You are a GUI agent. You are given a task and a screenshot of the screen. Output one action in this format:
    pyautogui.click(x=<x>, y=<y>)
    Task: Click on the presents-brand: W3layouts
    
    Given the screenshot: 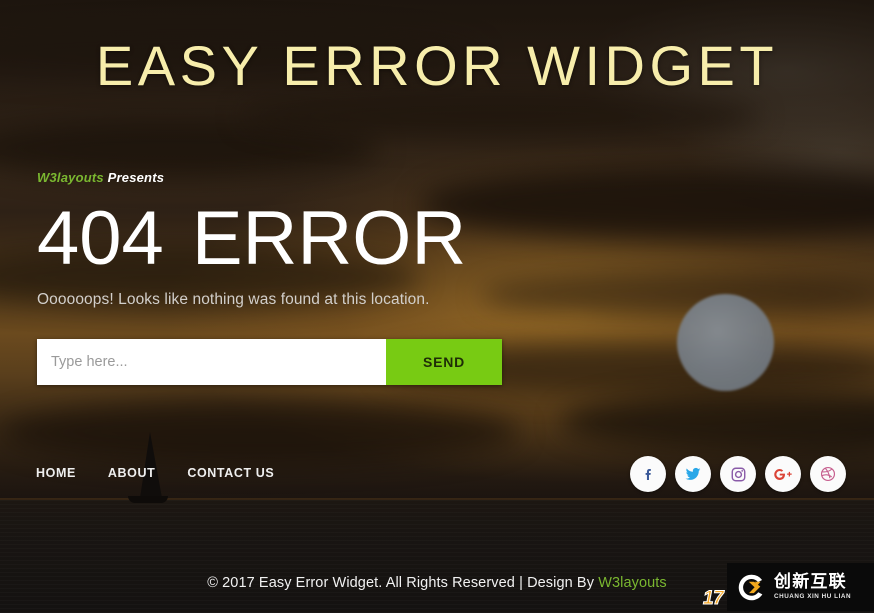 What is the action you would take?
    pyautogui.click(x=70, y=177)
    